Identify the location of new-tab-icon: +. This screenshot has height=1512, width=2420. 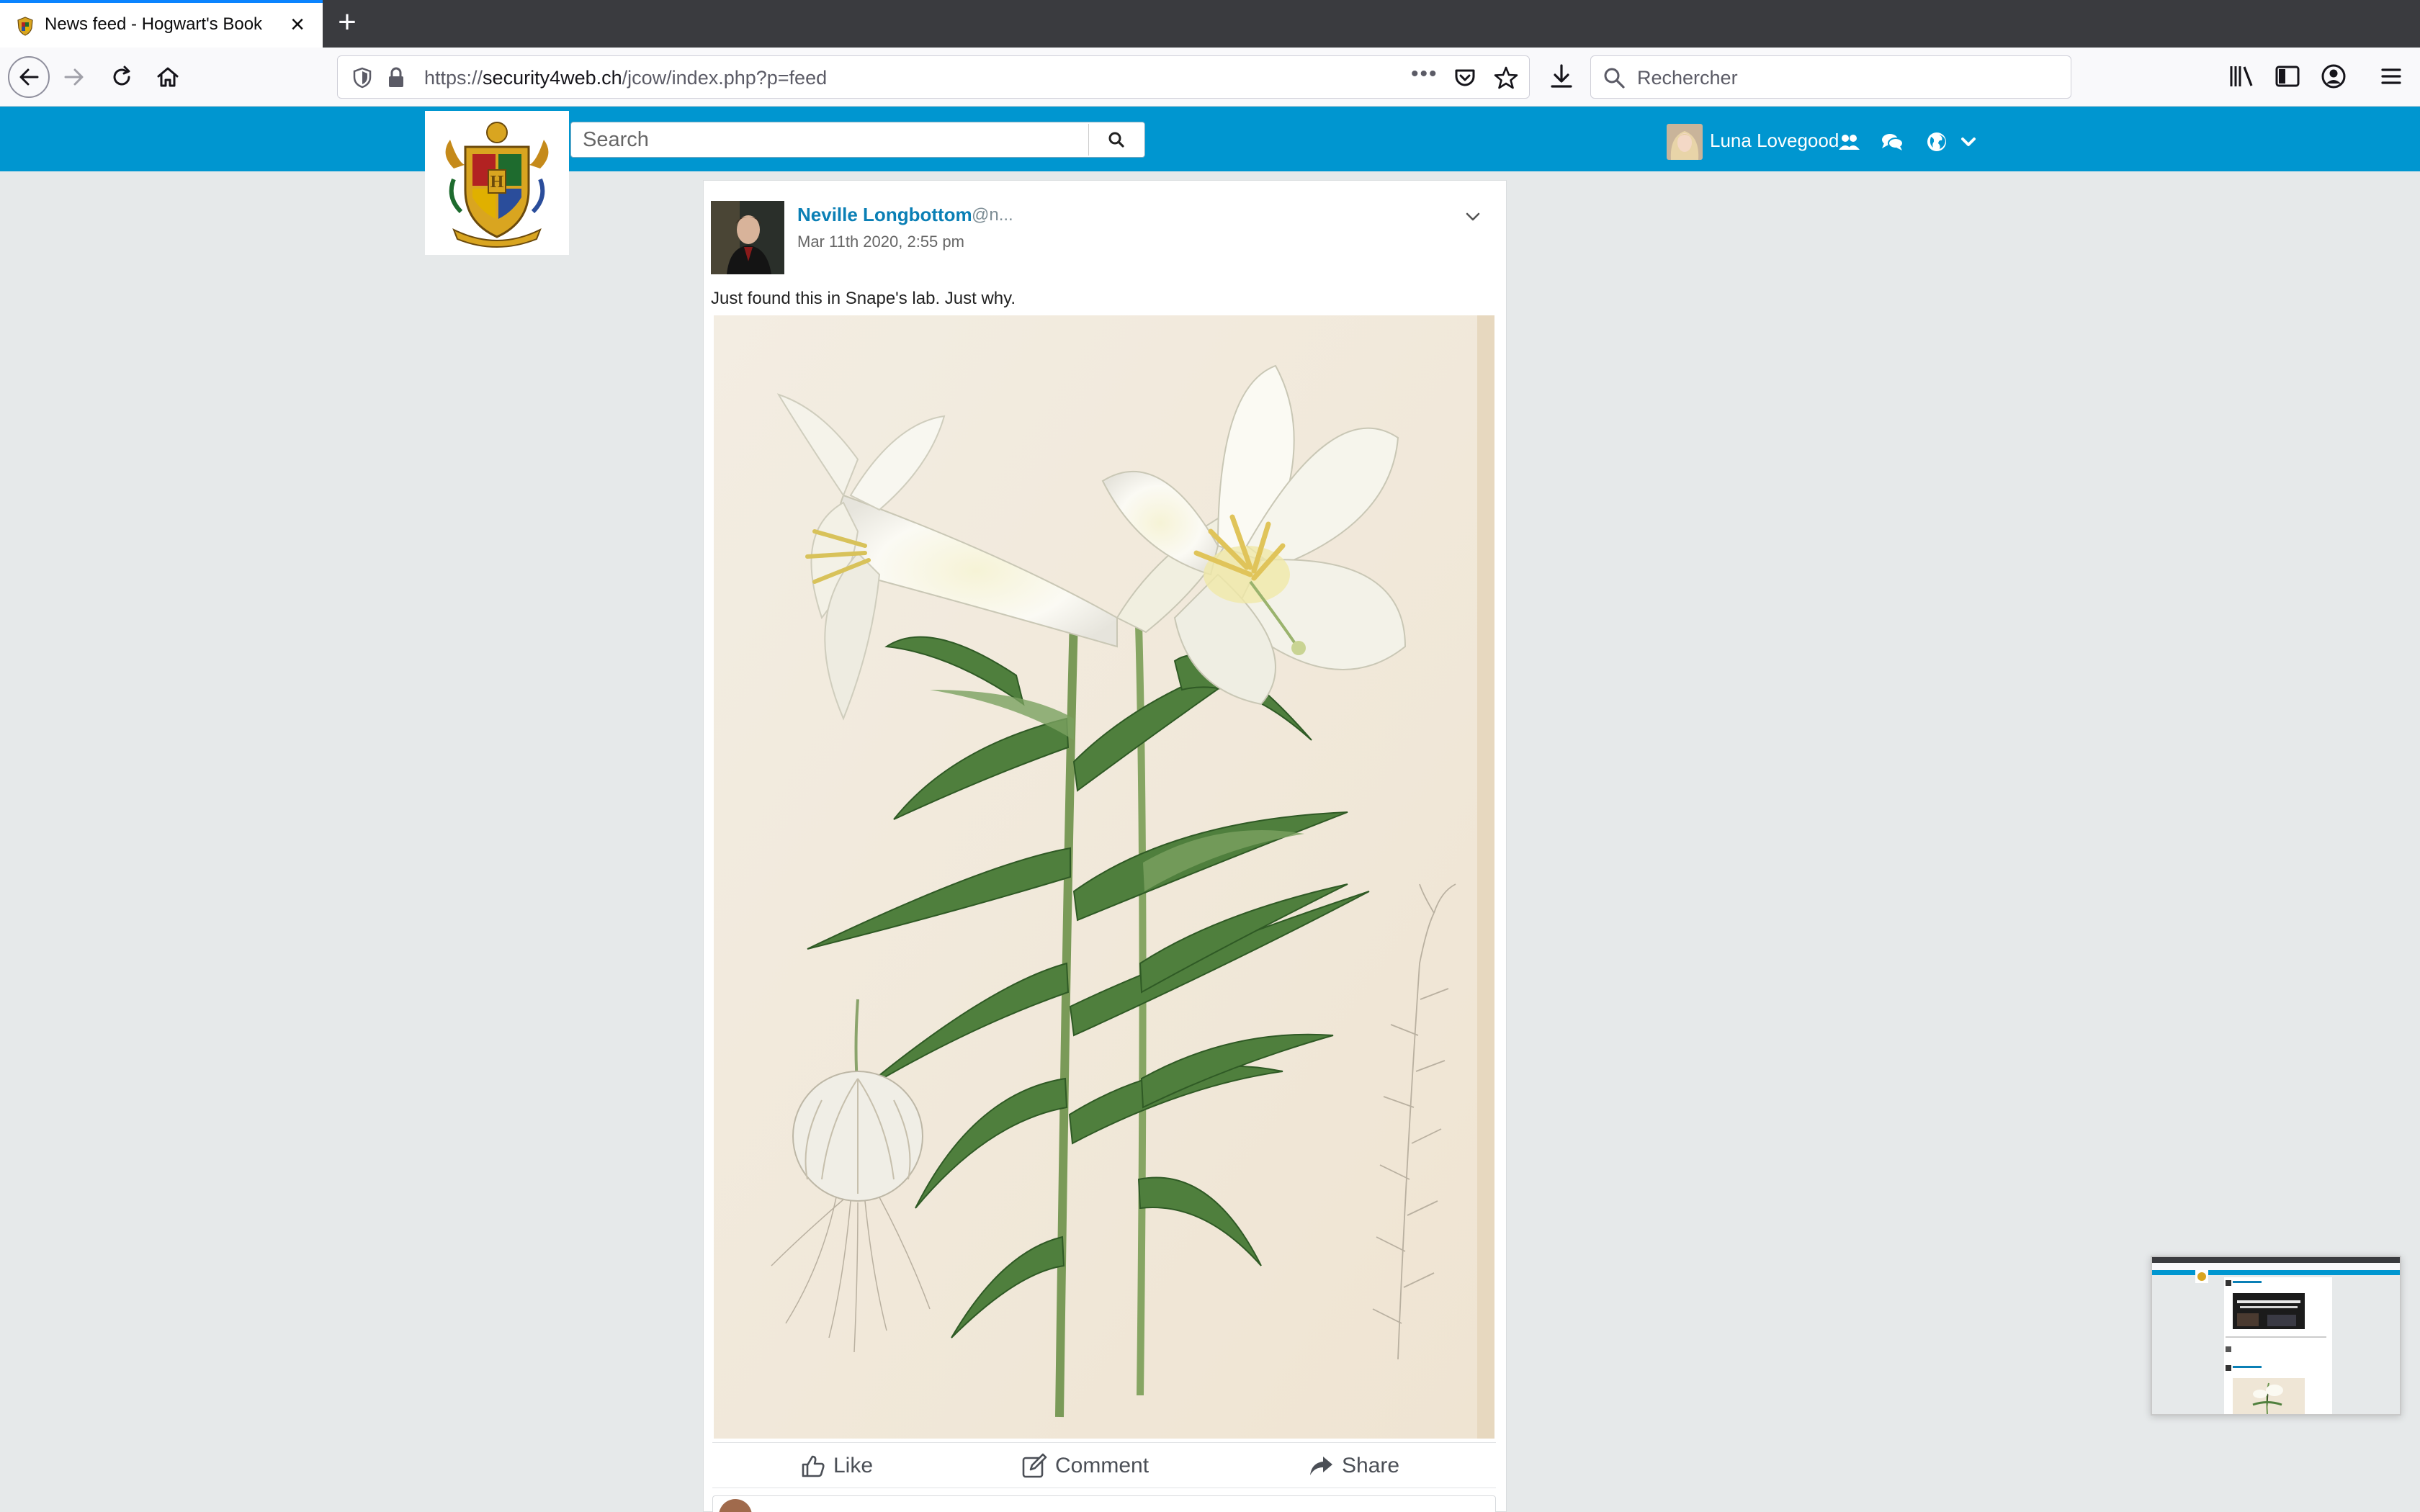
(347, 22).